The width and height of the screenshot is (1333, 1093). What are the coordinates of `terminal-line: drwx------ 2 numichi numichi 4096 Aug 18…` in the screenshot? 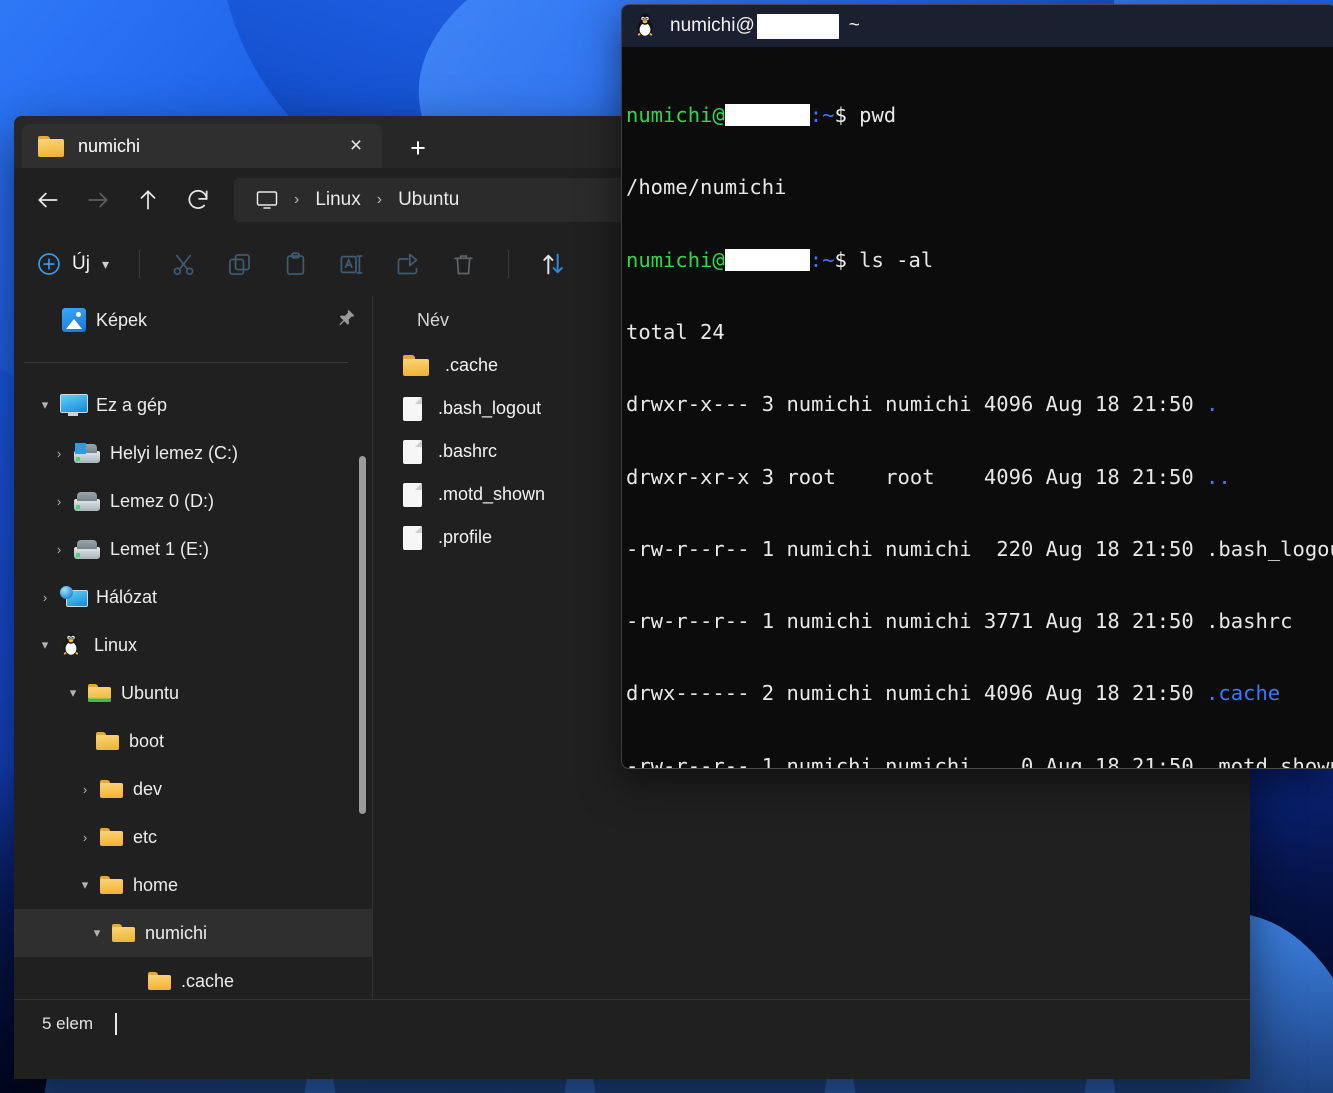 It's located at (979, 693).